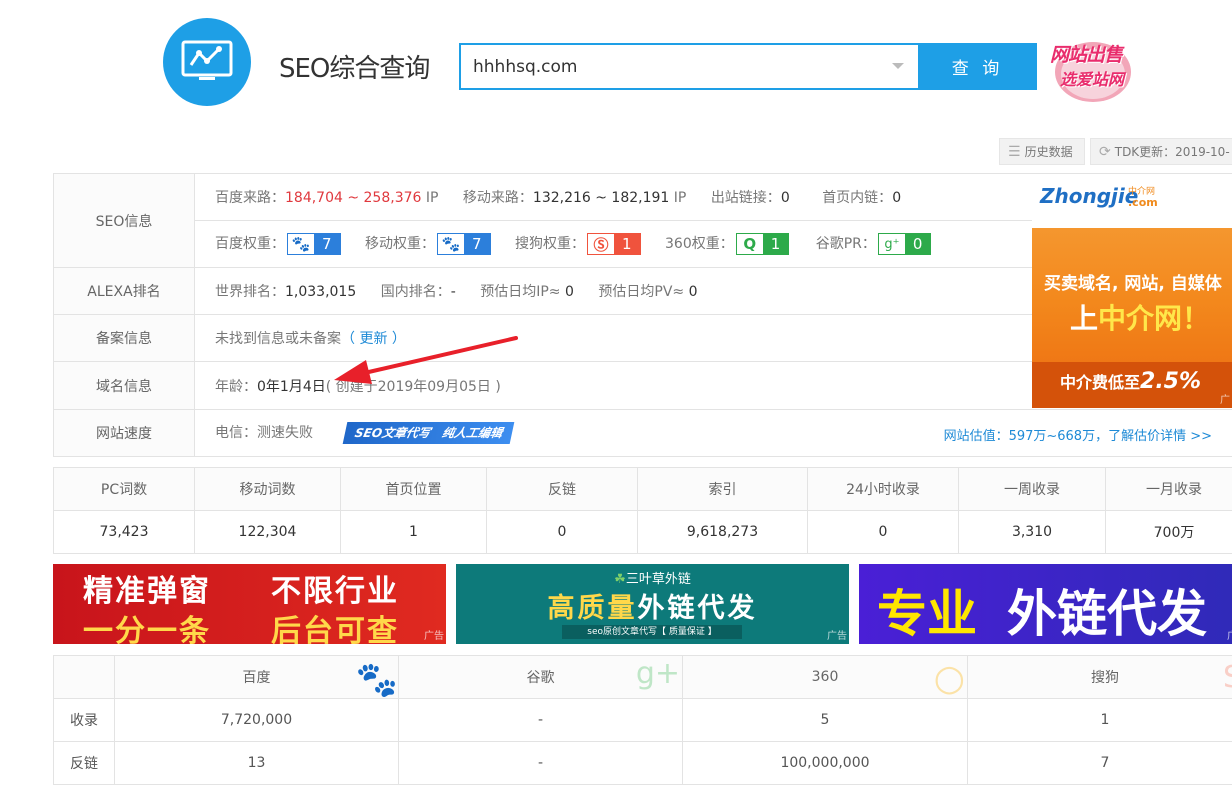 The height and width of the screenshot is (790, 1232). I want to click on clover-headline: 高质量外链代发, so click(652, 608).